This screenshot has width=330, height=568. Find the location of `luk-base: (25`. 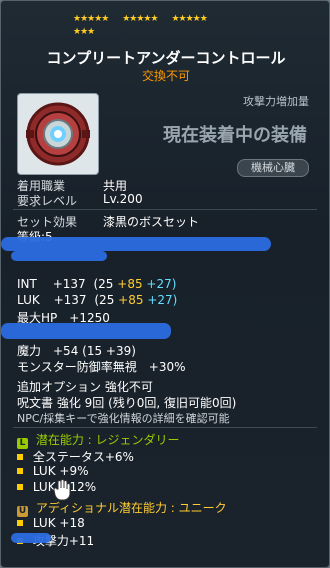

luk-base: (25 is located at coordinates (104, 300).